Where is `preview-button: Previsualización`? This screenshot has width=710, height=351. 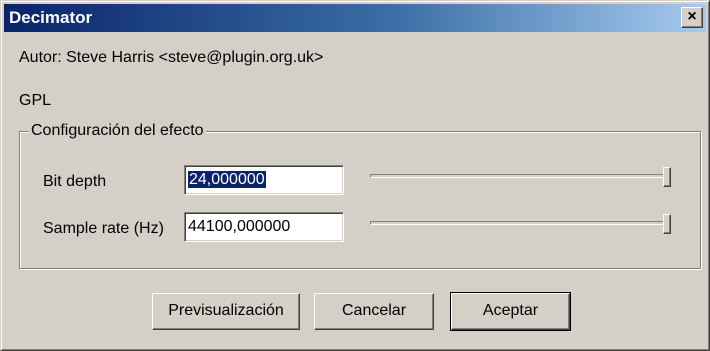 preview-button: Previsualización is located at coordinates (226, 311).